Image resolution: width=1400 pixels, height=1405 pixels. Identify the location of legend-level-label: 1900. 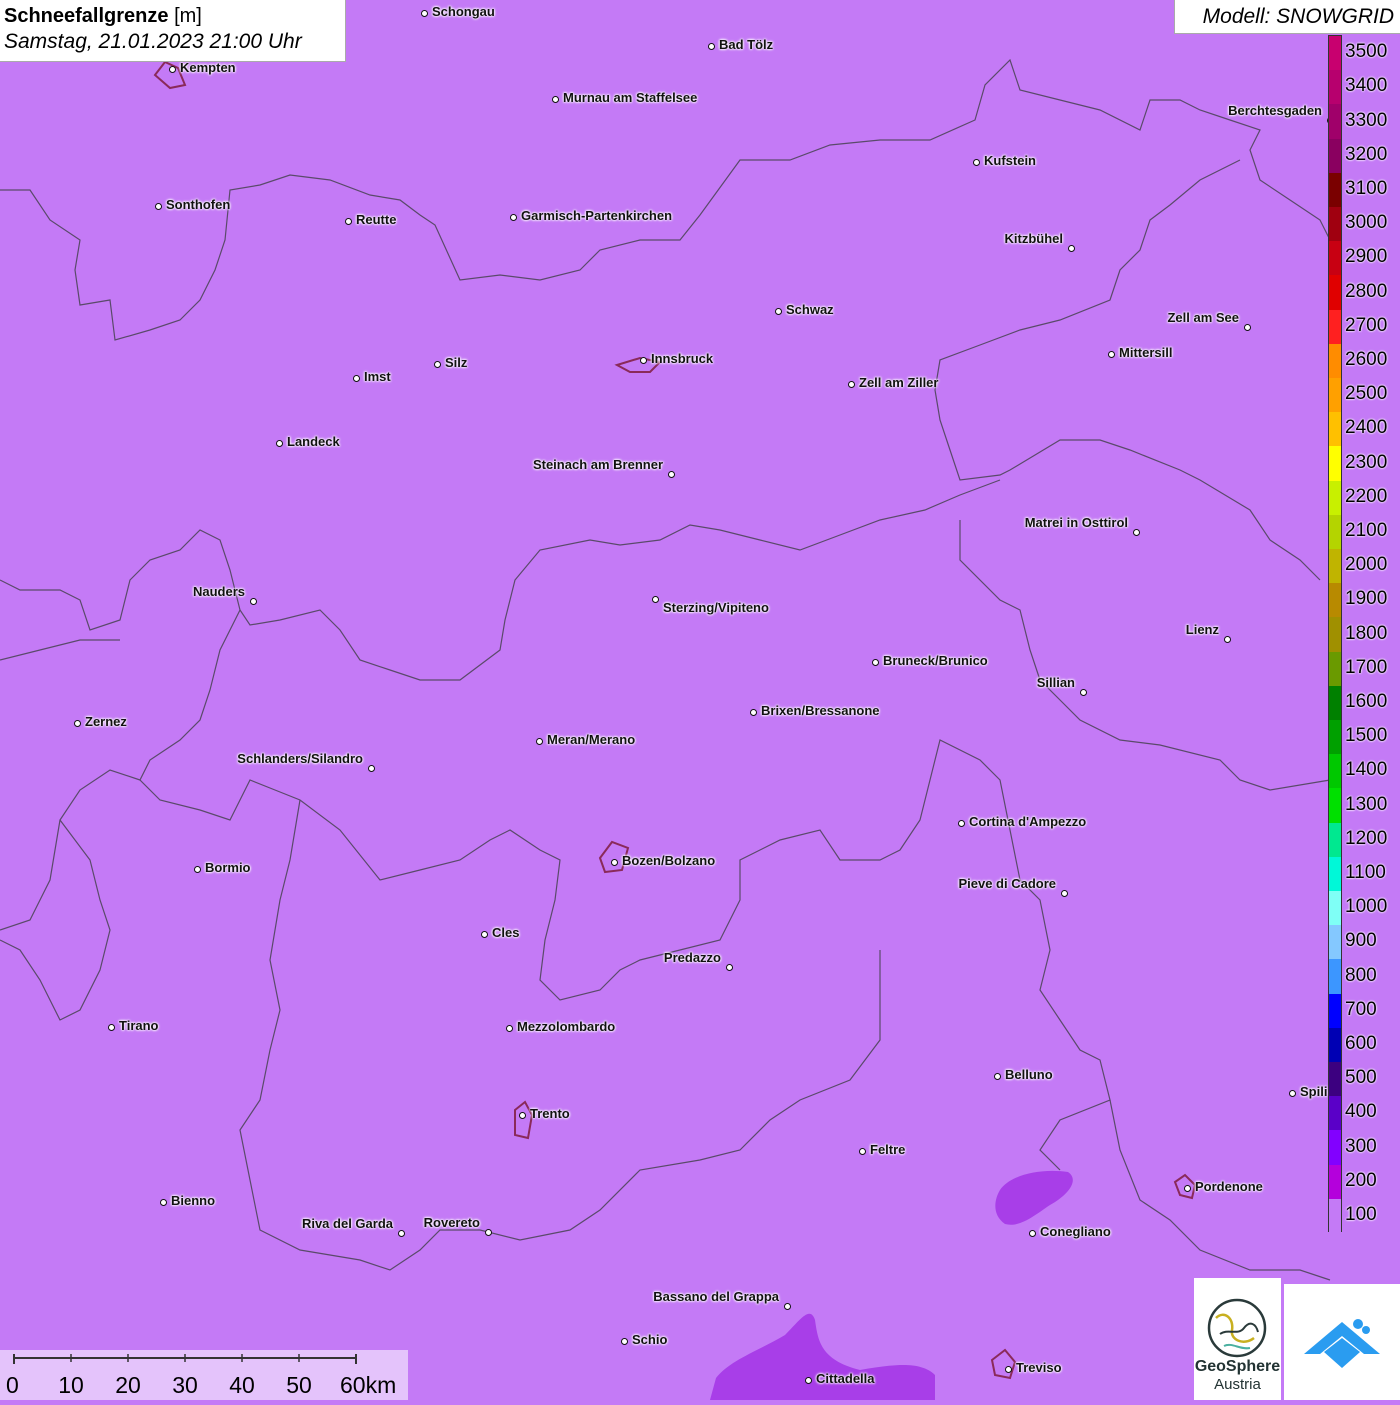
(1366, 599).